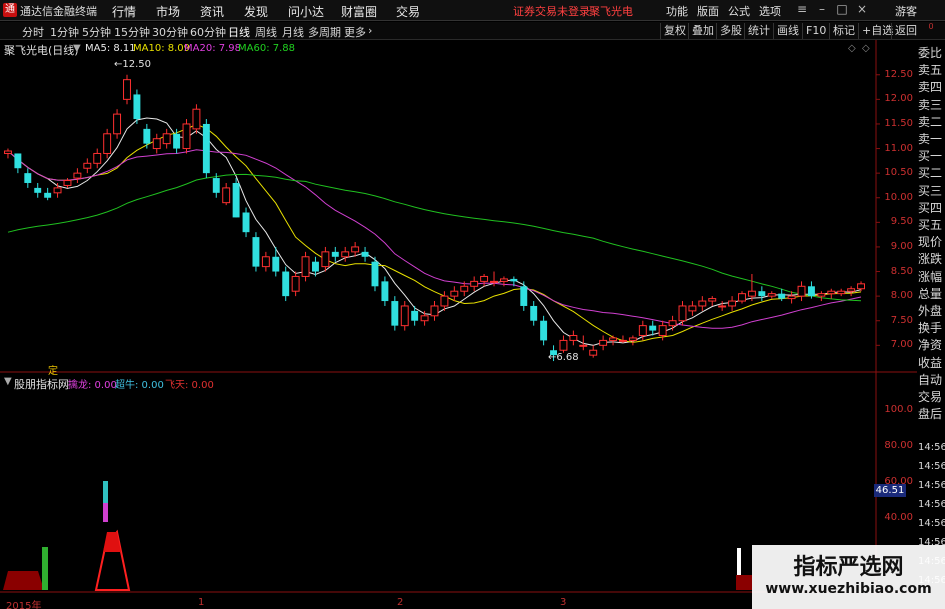  What do you see at coordinates (931, 258) in the screenshot?
I see `side-panel-item: 涨跌` at bounding box center [931, 258].